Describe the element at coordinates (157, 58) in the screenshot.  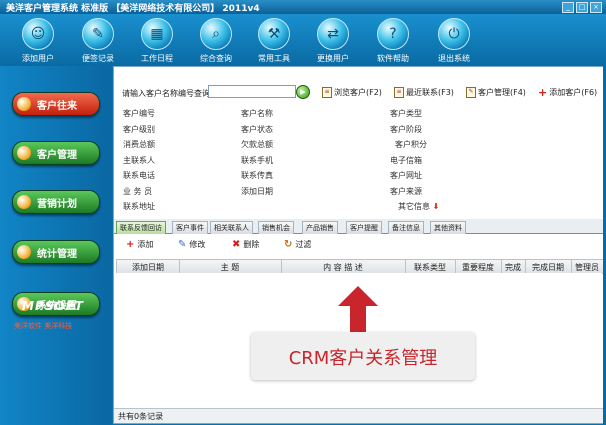
I see `toolbar-label: 工作日程` at that location.